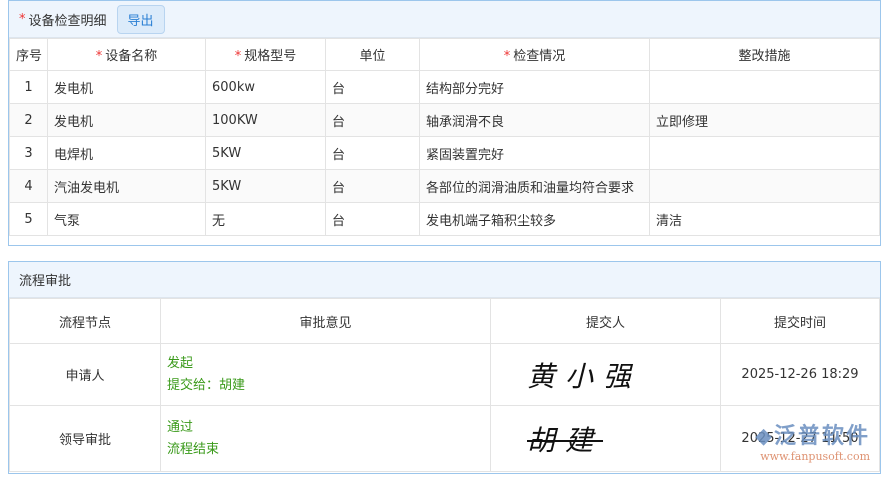 This screenshot has height=477, width=883. What do you see at coordinates (180, 363) in the screenshot?
I see `opinion-line: 发起` at bounding box center [180, 363].